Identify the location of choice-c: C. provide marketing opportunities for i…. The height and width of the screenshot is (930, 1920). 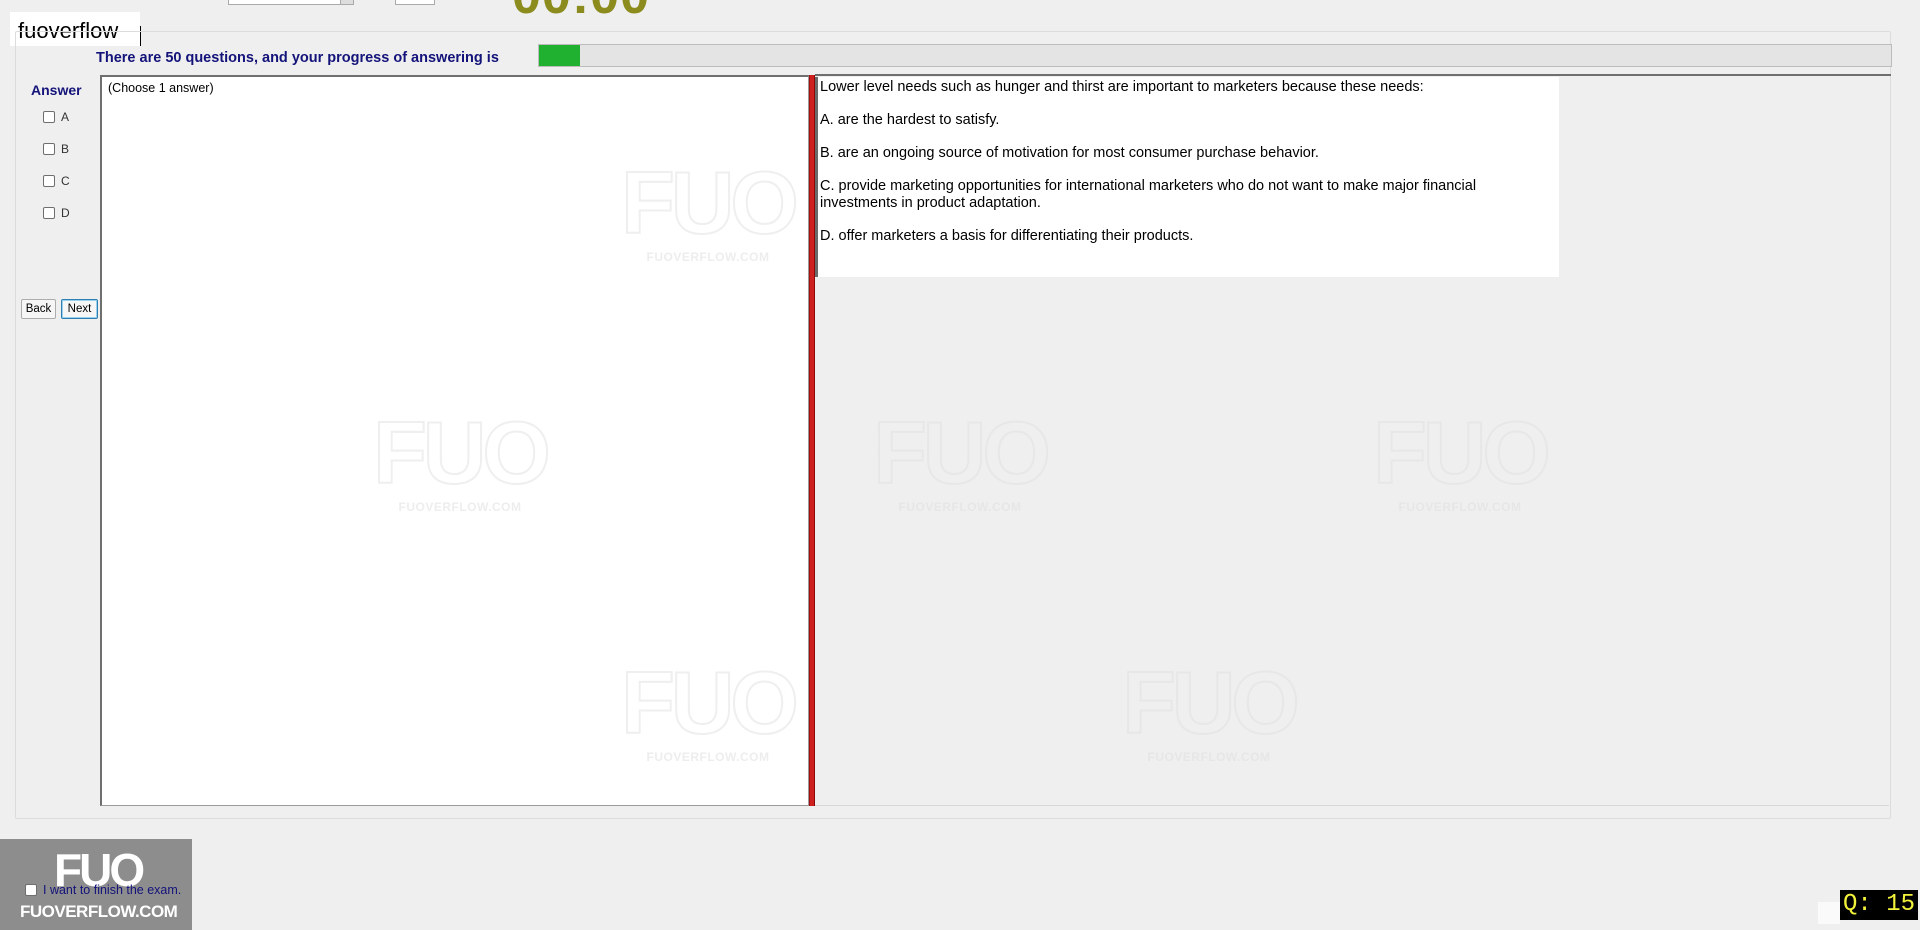
(1148, 194).